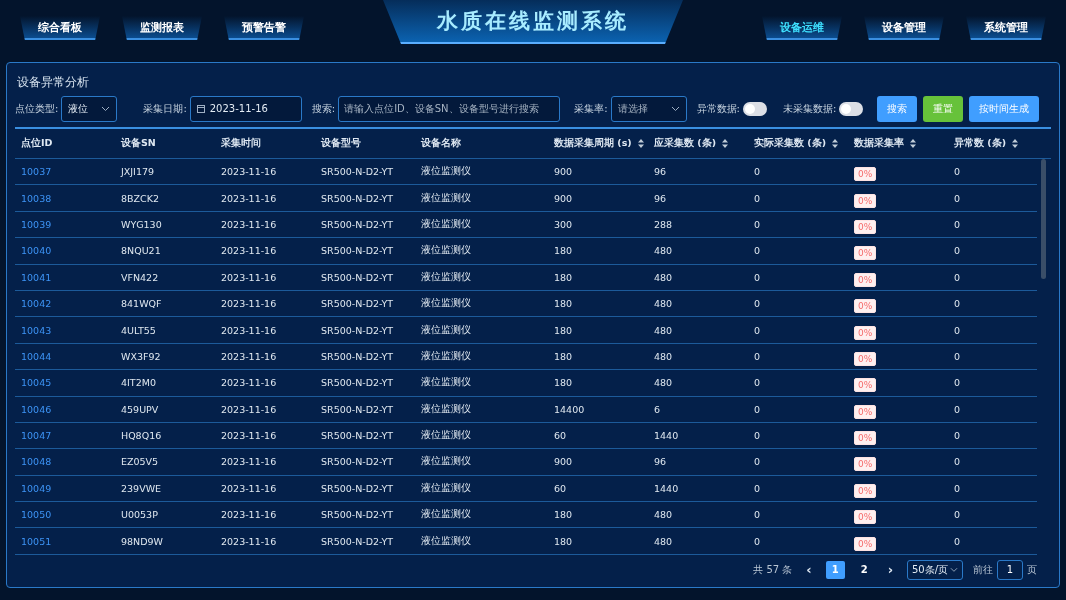 The height and width of the screenshot is (600, 1066). I want to click on rate-select: 请选择, so click(648, 108).